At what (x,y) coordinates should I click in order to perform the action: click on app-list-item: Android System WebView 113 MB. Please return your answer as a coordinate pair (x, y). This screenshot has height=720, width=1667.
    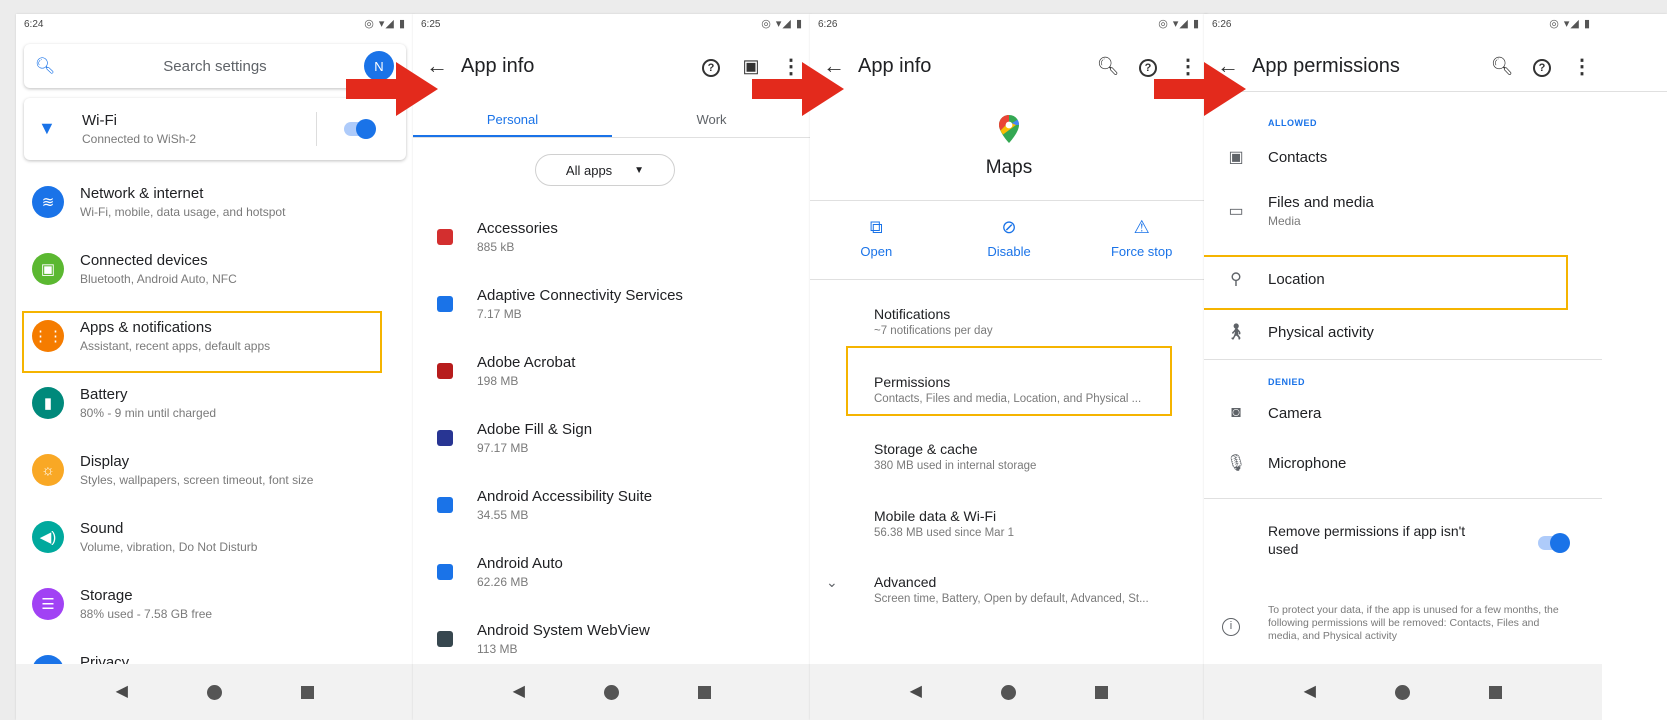
    Looking at the image, I should click on (612, 639).